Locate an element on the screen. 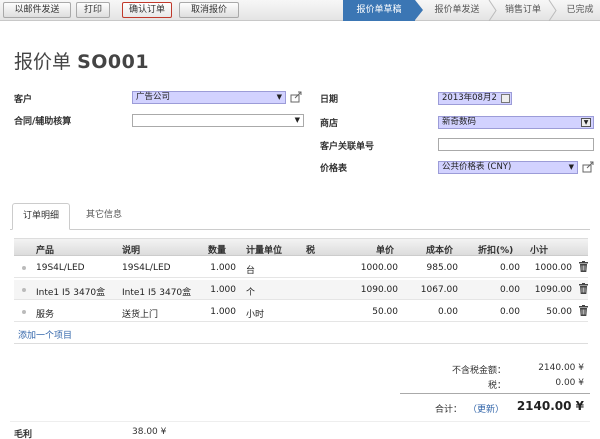 The height and width of the screenshot is (439, 600). col-quantity: 数量 is located at coordinates (217, 249).